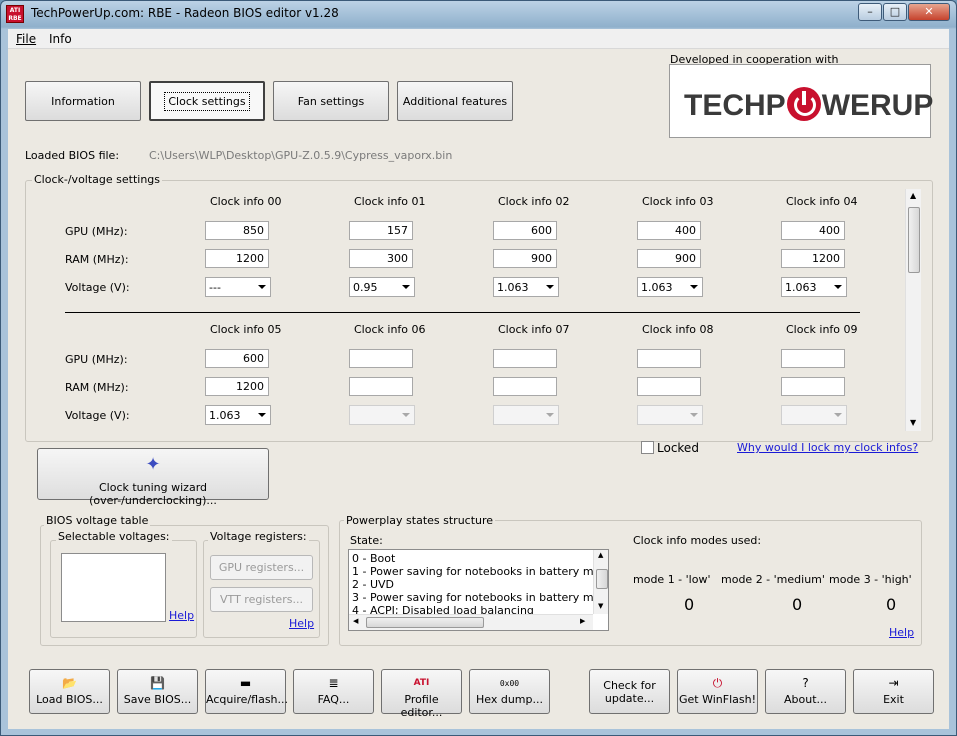  Describe the element at coordinates (301, 623) in the screenshot. I see `registers-help-link: Help` at that location.